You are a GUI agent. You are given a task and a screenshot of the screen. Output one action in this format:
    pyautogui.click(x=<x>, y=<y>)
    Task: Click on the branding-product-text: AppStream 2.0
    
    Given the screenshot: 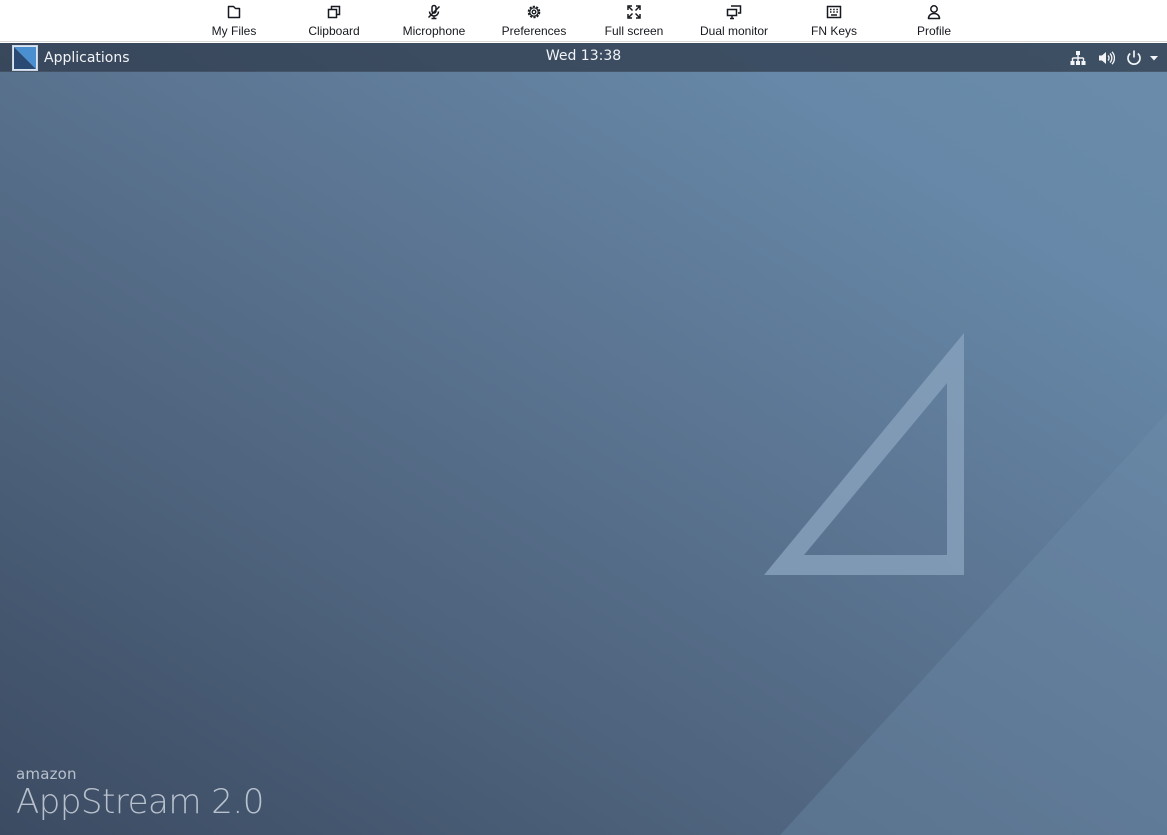 What is the action you would take?
    pyautogui.click(x=140, y=802)
    